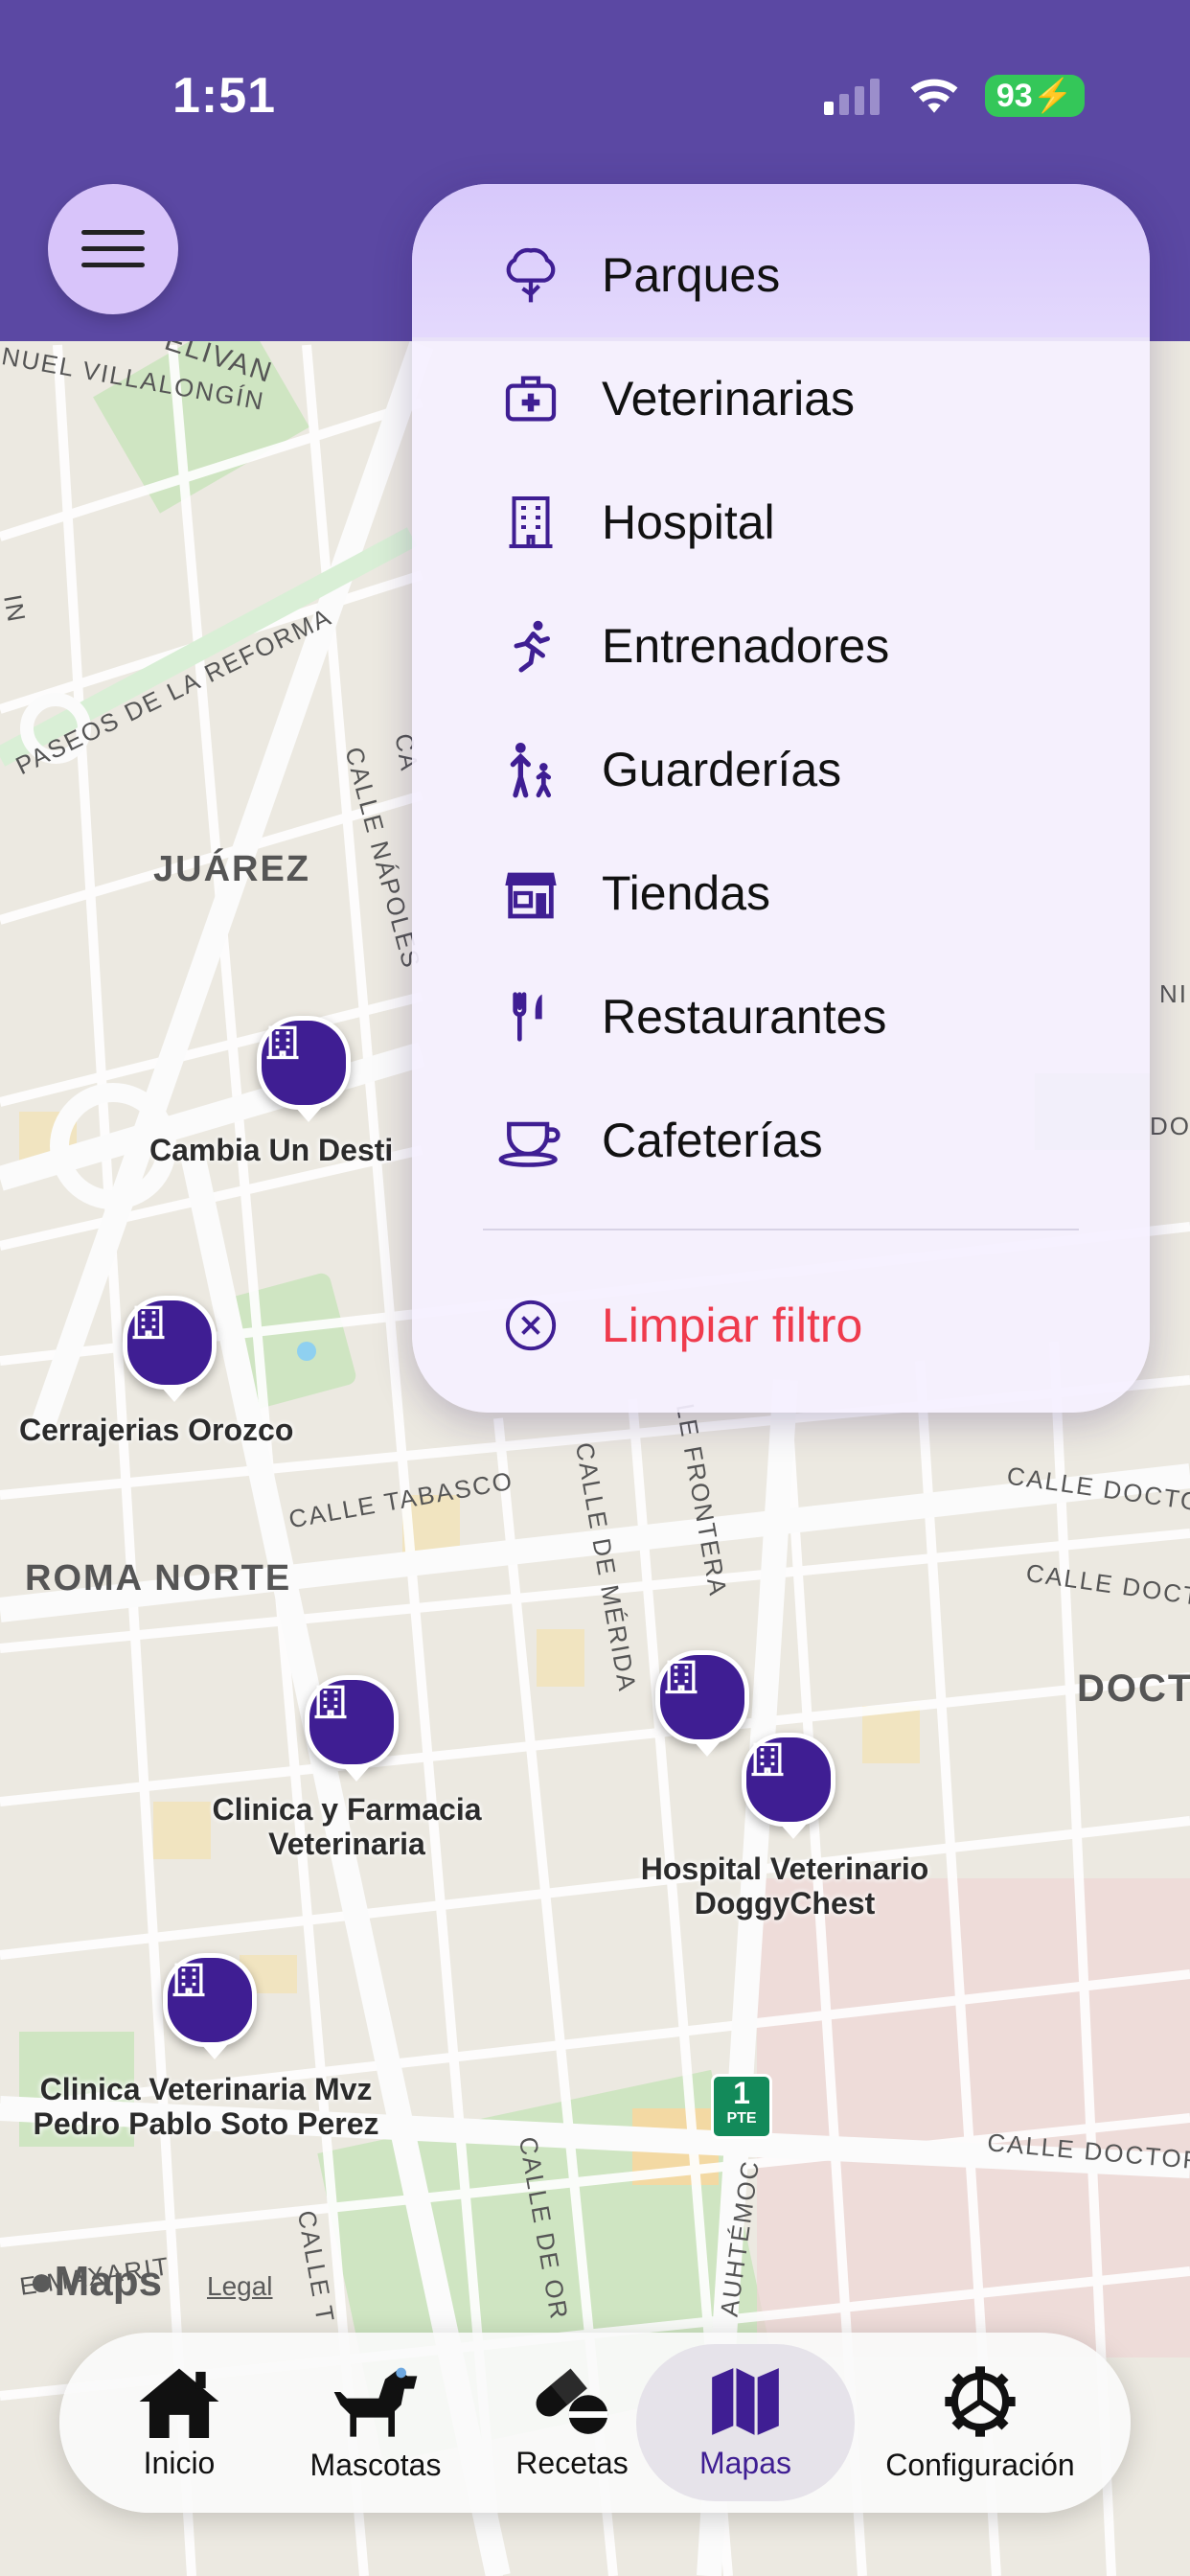  Describe the element at coordinates (530, 1016) in the screenshot. I see `fork-knife-icon` at that location.